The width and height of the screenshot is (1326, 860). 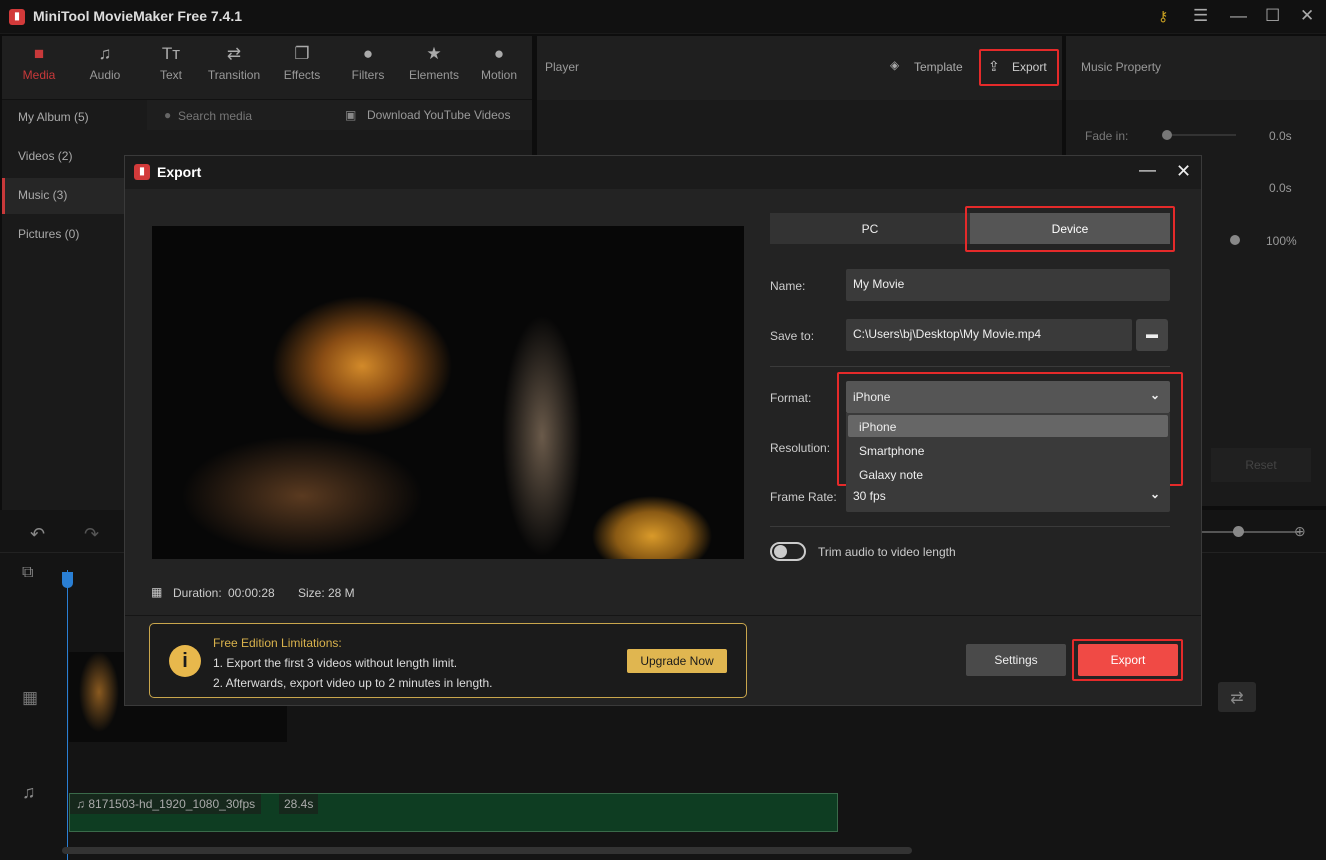 What do you see at coordinates (351, 115) in the screenshot?
I see `youtube-icon: ▣` at bounding box center [351, 115].